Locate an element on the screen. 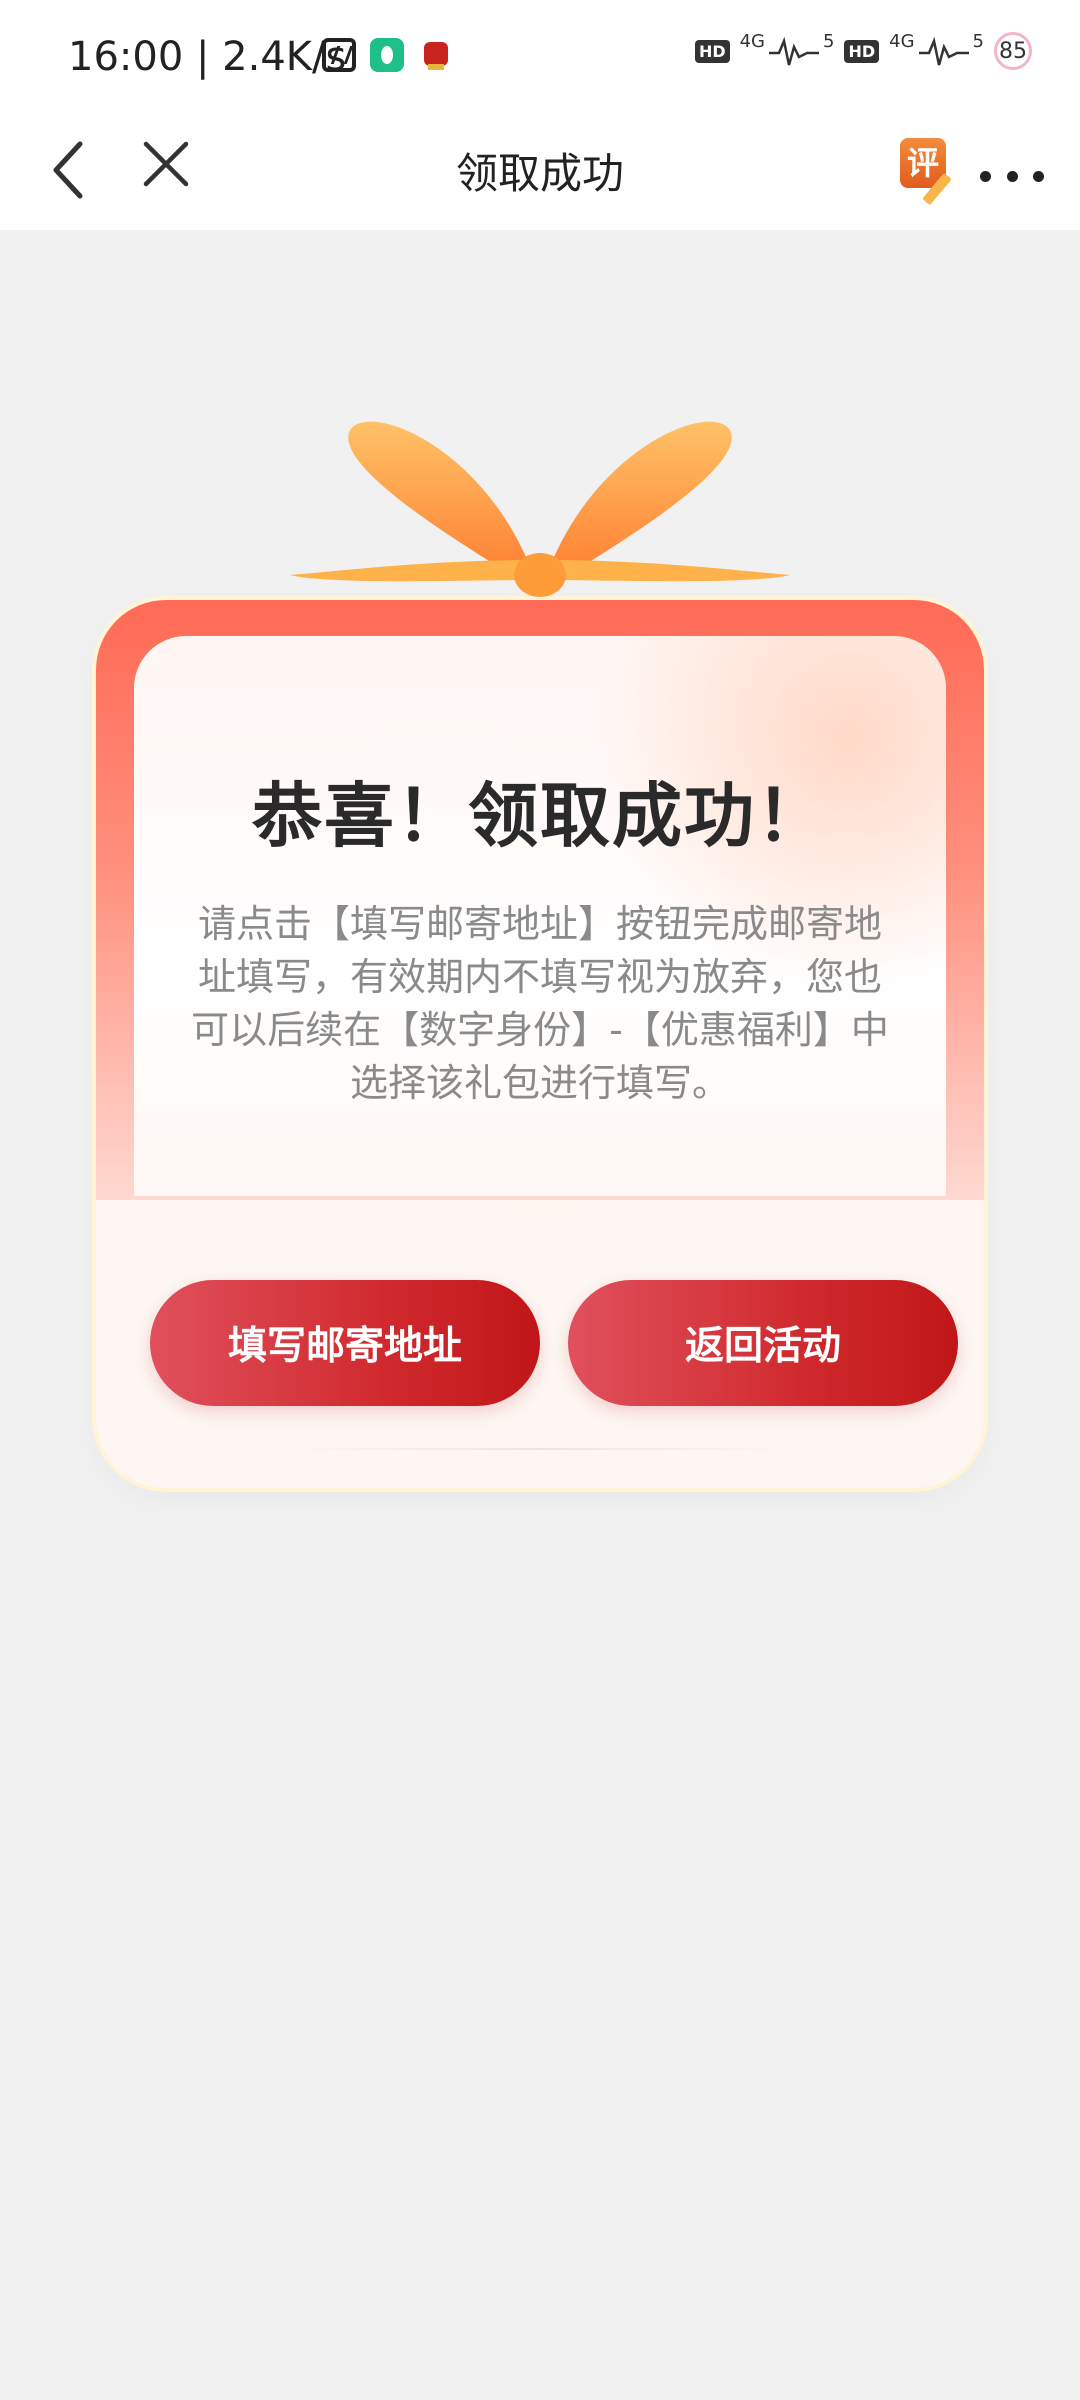  nfc-icon is located at coordinates (339, 55).